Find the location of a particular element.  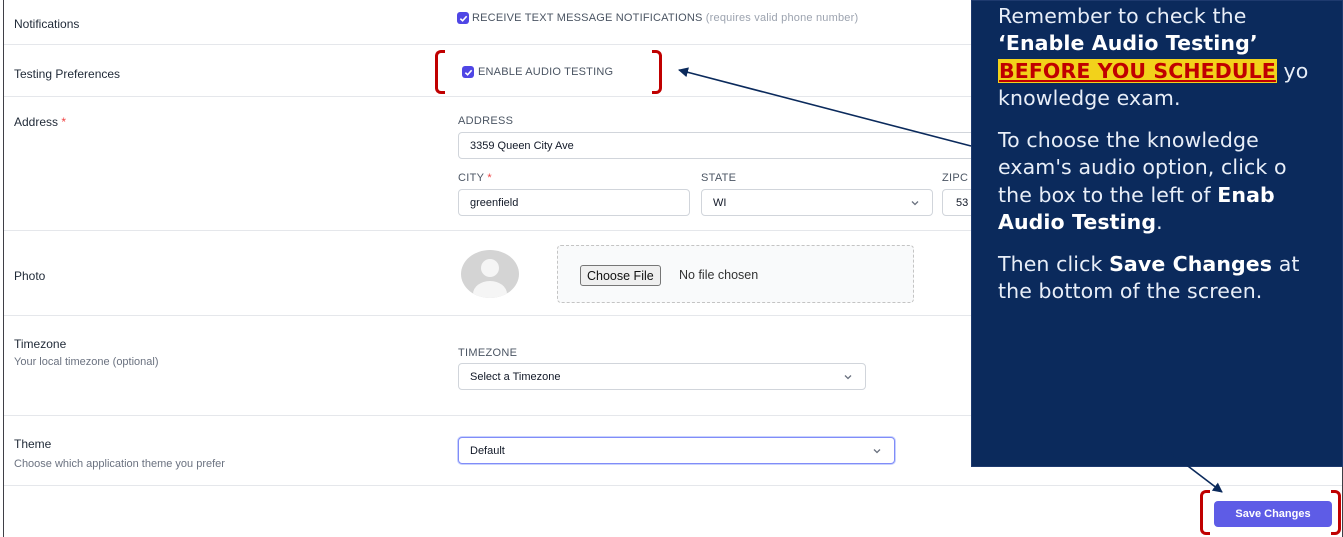

arrow-to-audio-checkbox is located at coordinates (825, 107).